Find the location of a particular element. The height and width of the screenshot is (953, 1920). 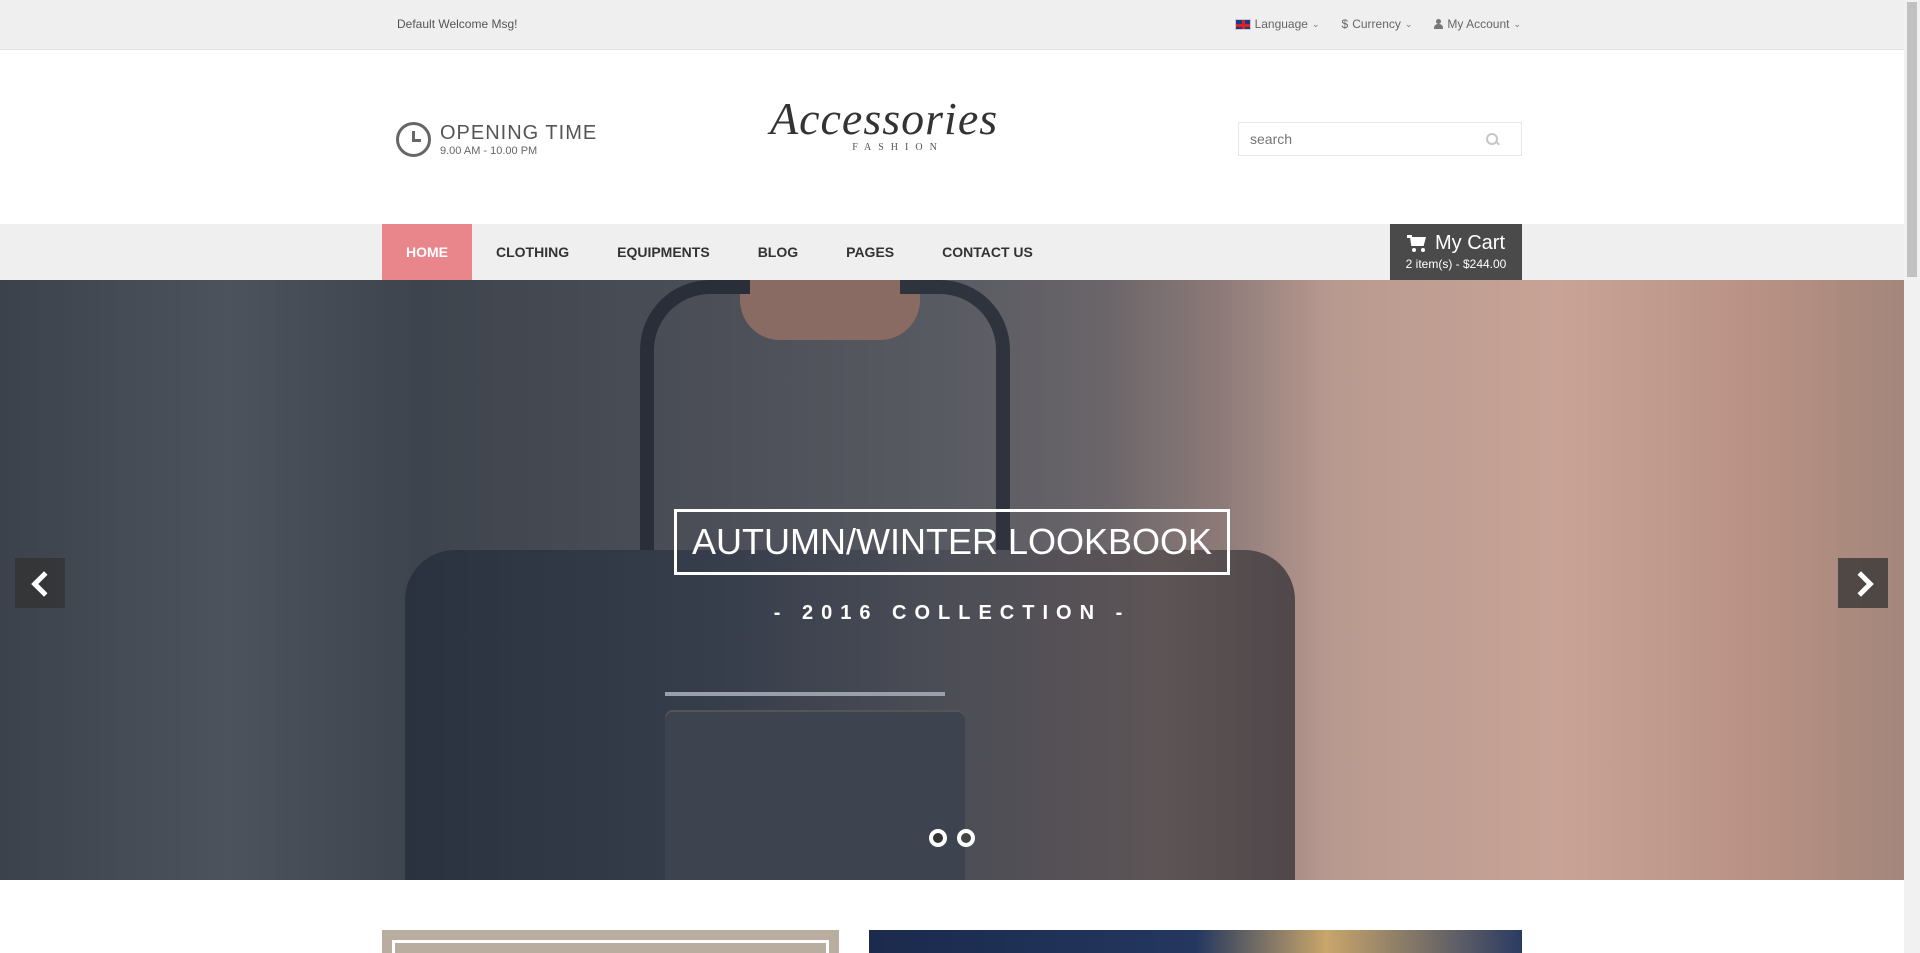

hero-image-pocket is located at coordinates (815, 795).